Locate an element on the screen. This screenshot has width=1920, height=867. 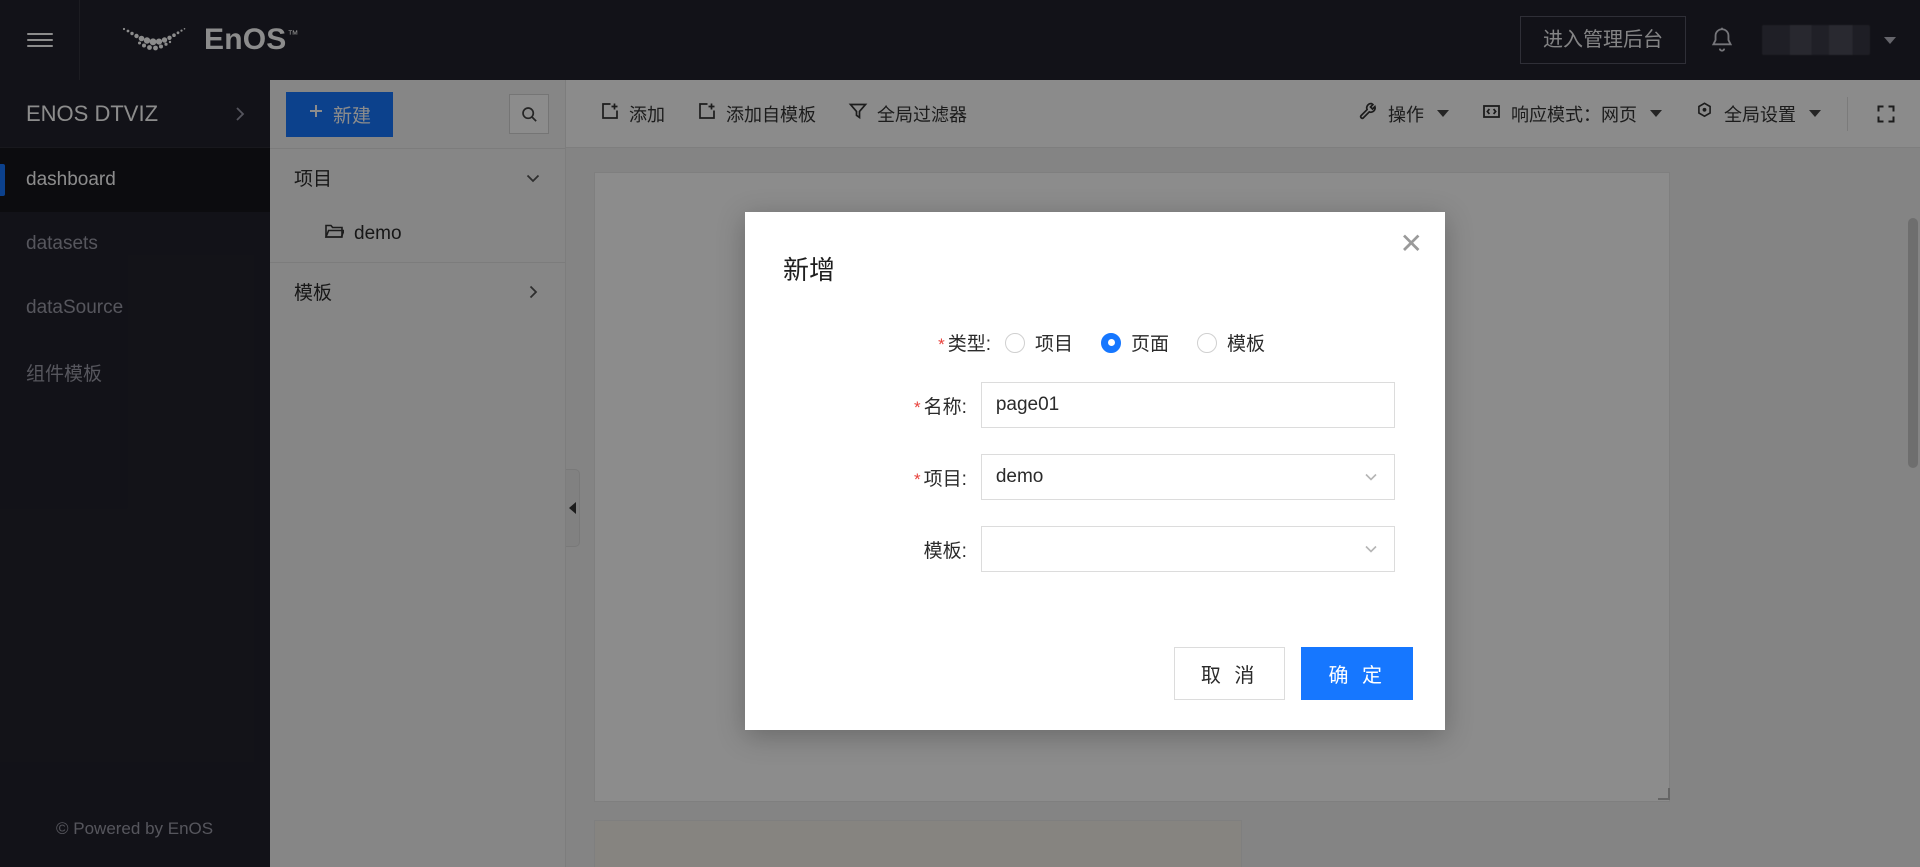
project-select: demo is located at coordinates (1187, 477).